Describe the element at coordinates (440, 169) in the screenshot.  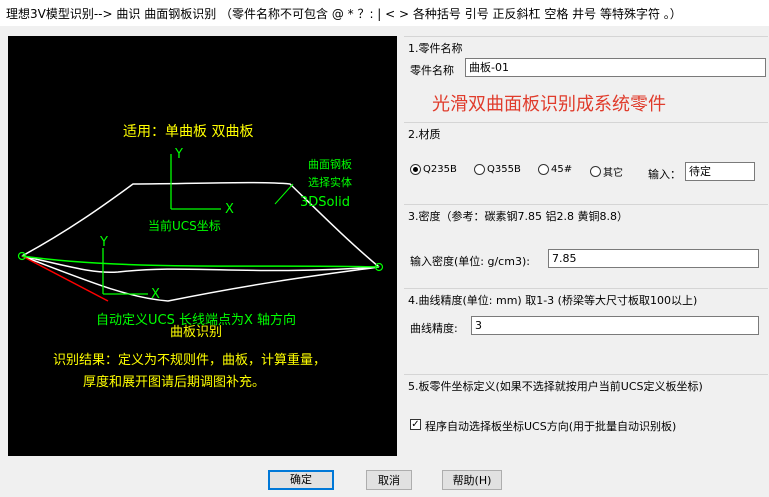
I see `radio-label-q235b: Q235B` at that location.